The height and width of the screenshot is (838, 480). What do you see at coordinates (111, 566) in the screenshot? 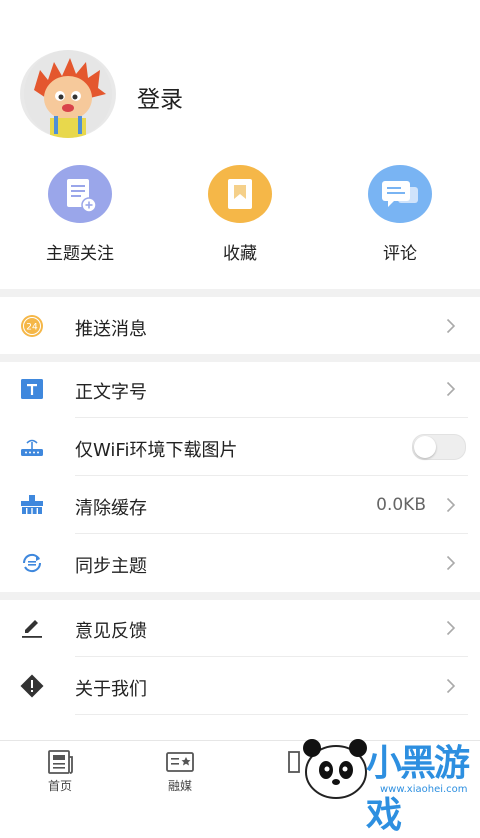
I see `setting-label: 同步主题` at bounding box center [111, 566].